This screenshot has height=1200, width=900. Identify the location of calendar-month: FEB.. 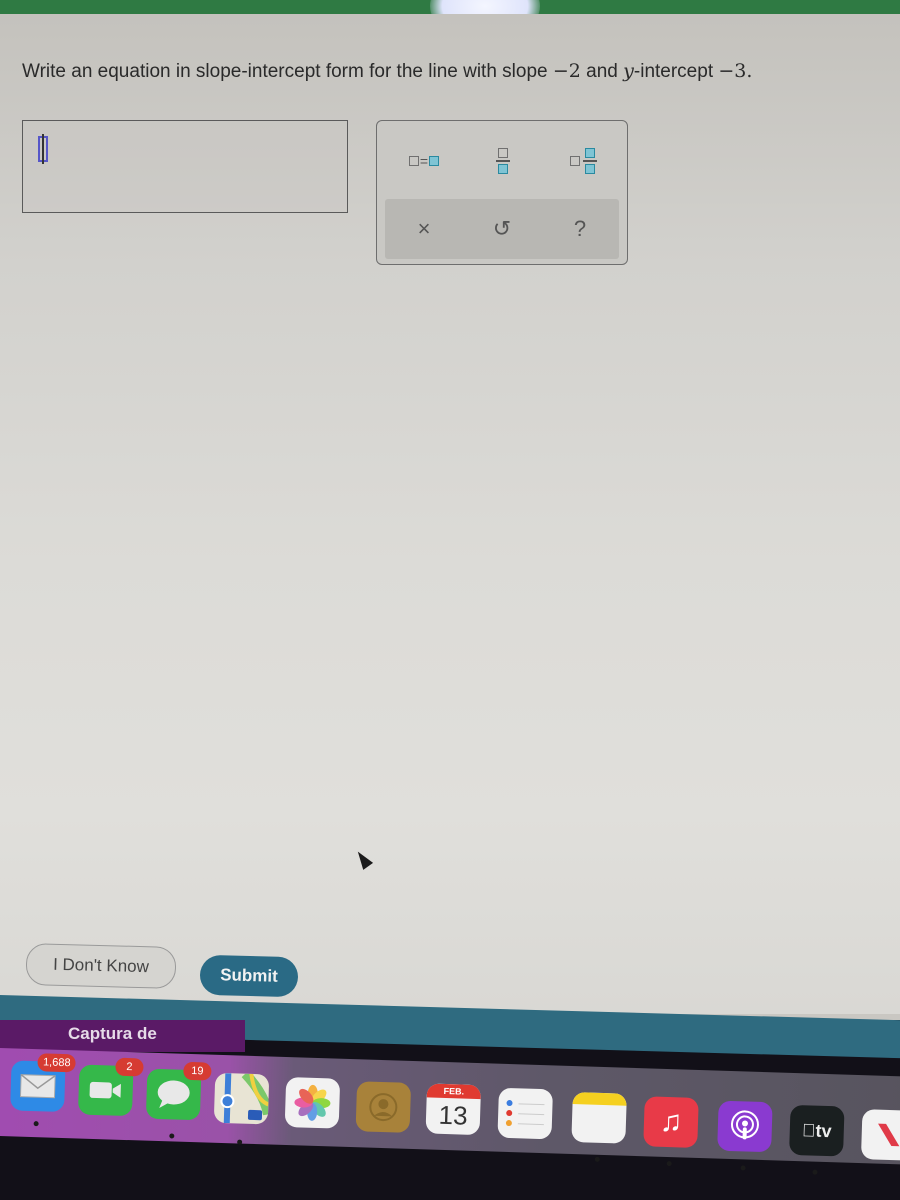
(454, 1091).